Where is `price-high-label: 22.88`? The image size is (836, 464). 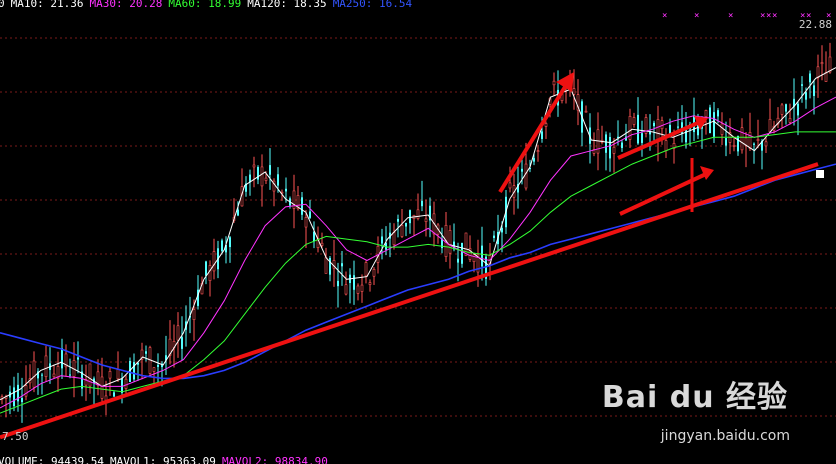
price-high-label: 22.88 is located at coordinates (815, 24).